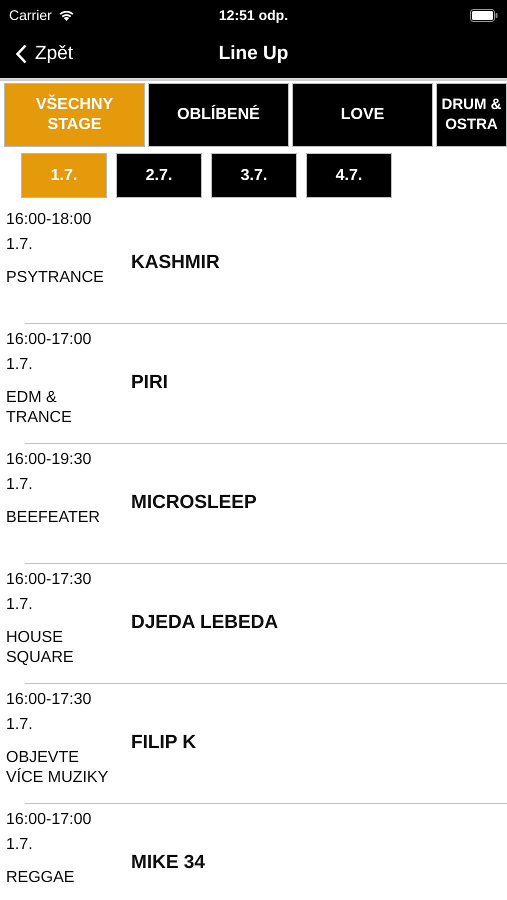 The image size is (507, 900). What do you see at coordinates (40, 648) in the screenshot?
I see `stage-text: HOUSE SQUARE` at bounding box center [40, 648].